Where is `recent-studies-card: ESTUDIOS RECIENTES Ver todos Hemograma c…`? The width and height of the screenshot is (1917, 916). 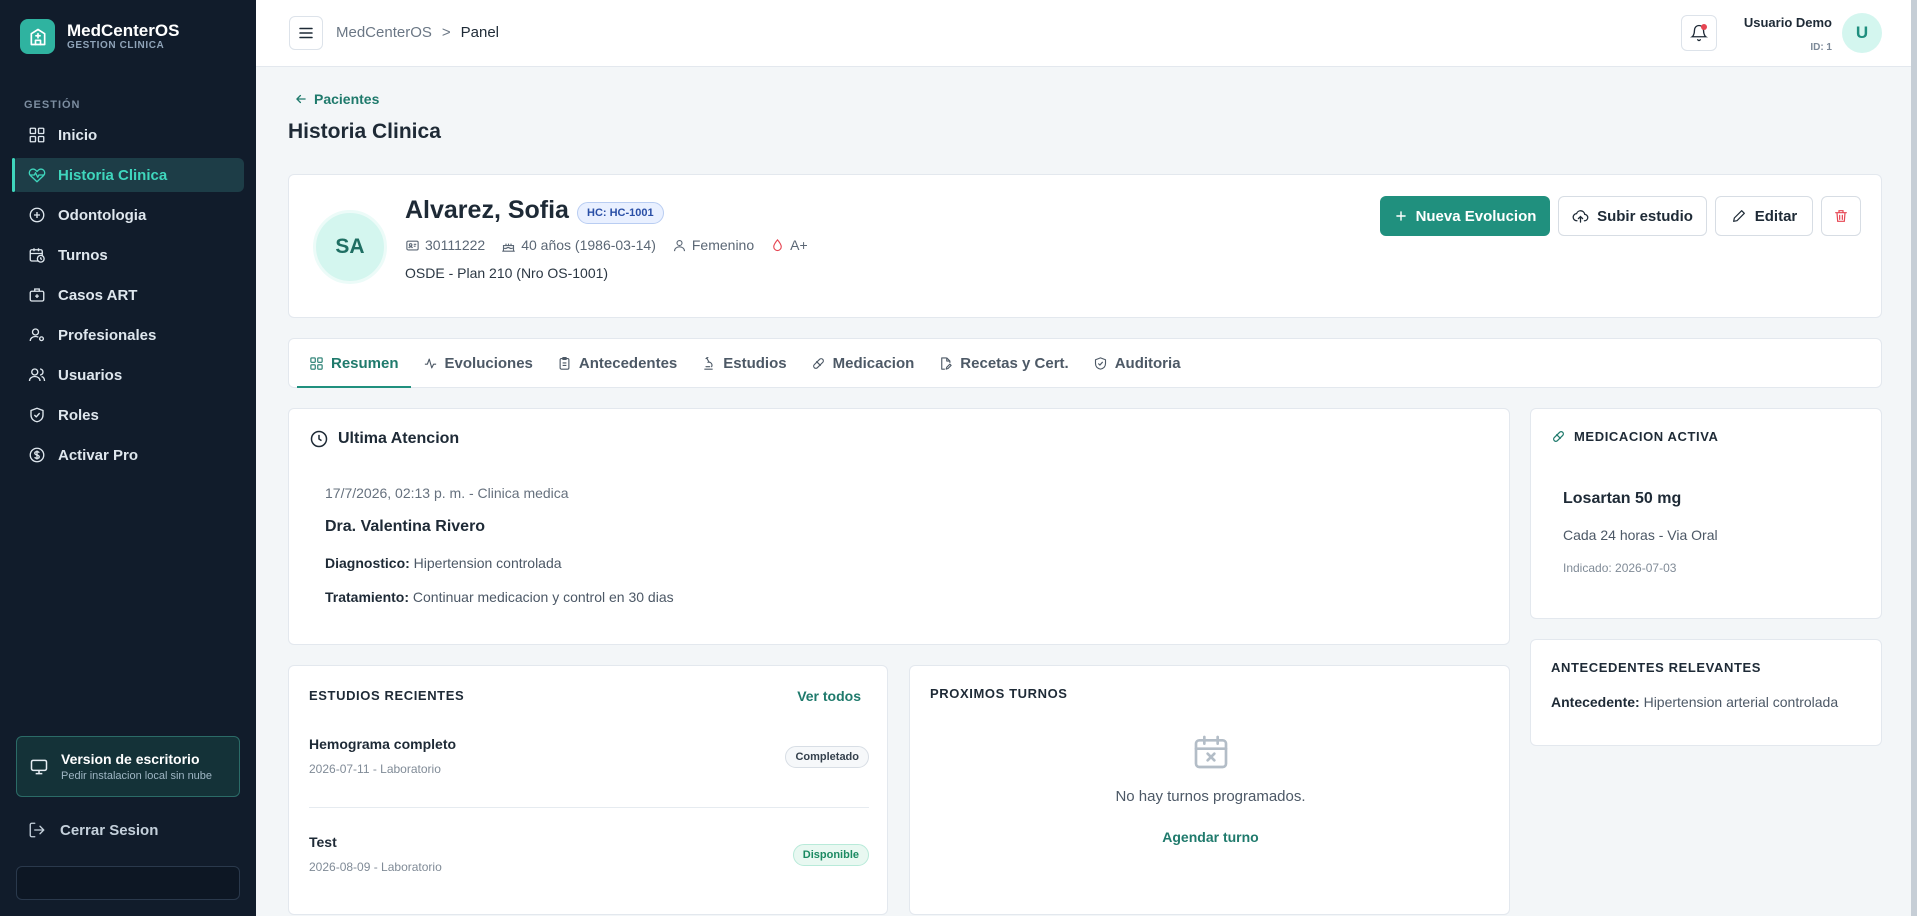
recent-studies-card: ESTUDIOS RECIENTES Ver todos Hemograma c… is located at coordinates (588, 790).